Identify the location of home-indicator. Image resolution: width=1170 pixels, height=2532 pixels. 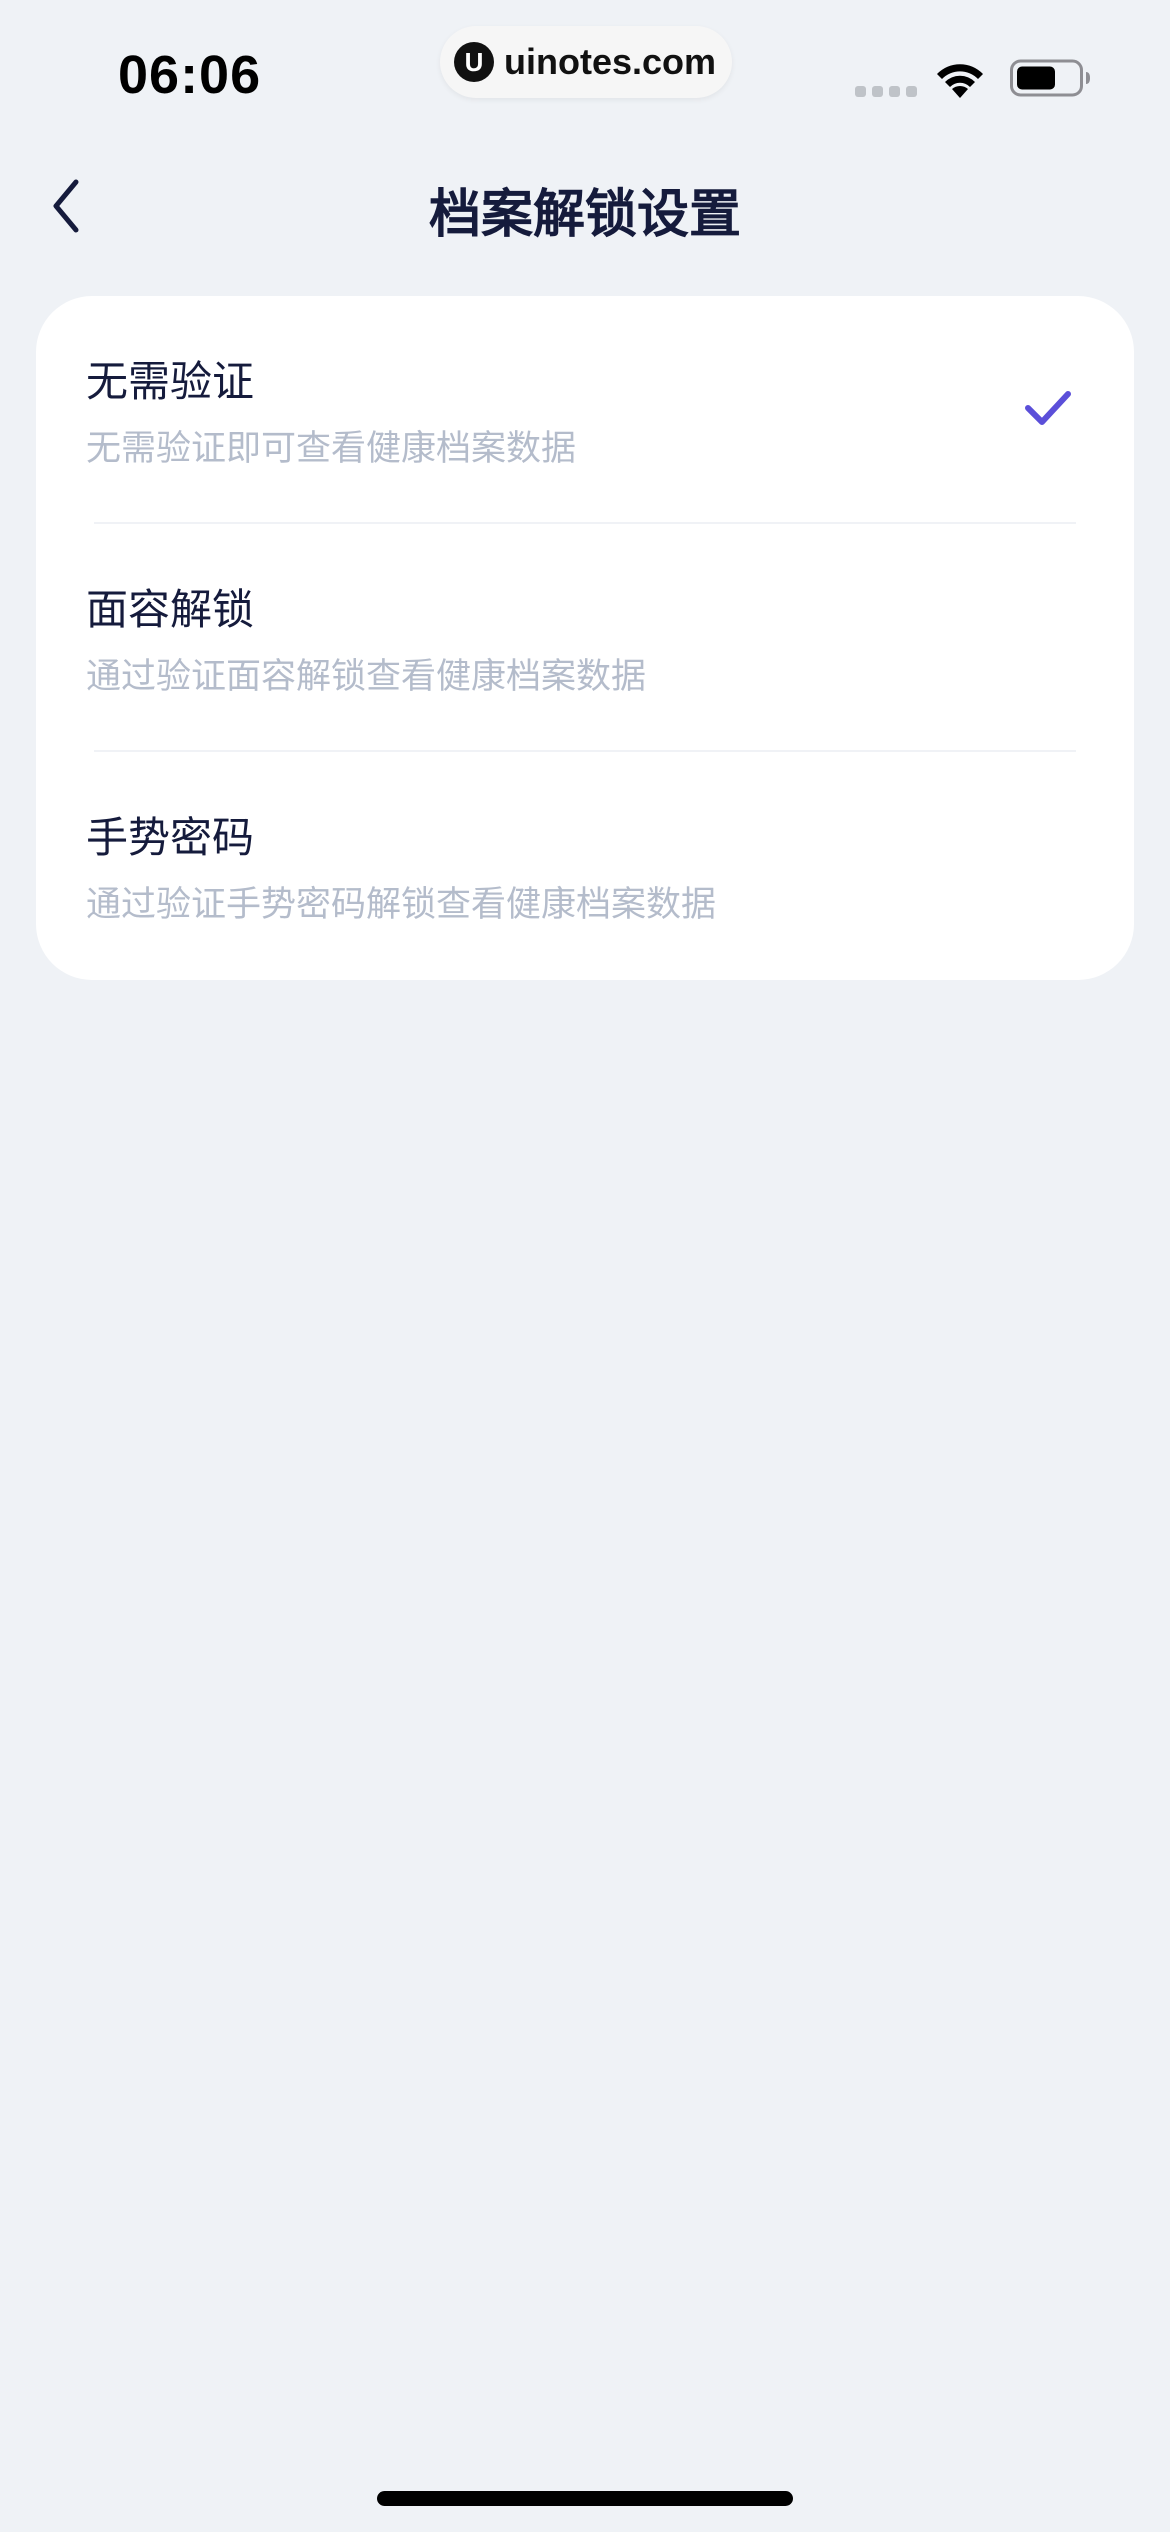
(585, 2498).